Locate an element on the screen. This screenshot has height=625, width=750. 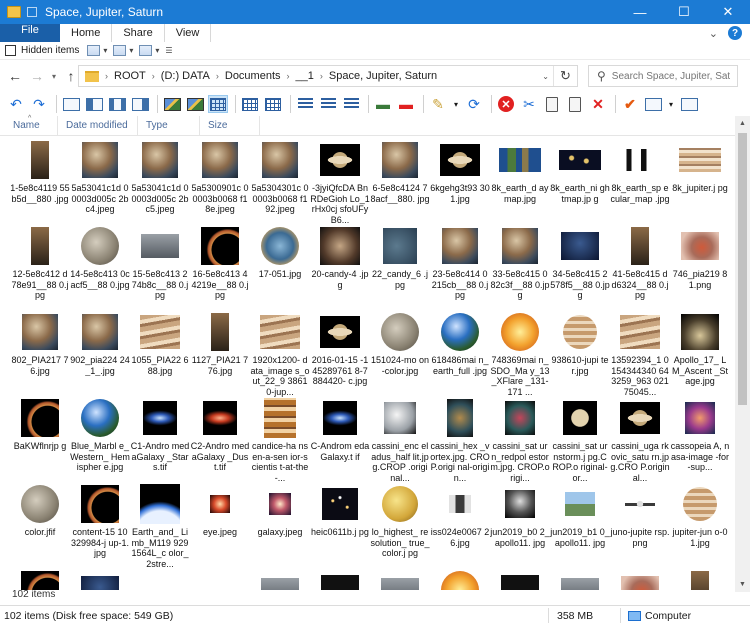
file-item: 802_PIA217 76.jpg is located at coordinates (40, 355).